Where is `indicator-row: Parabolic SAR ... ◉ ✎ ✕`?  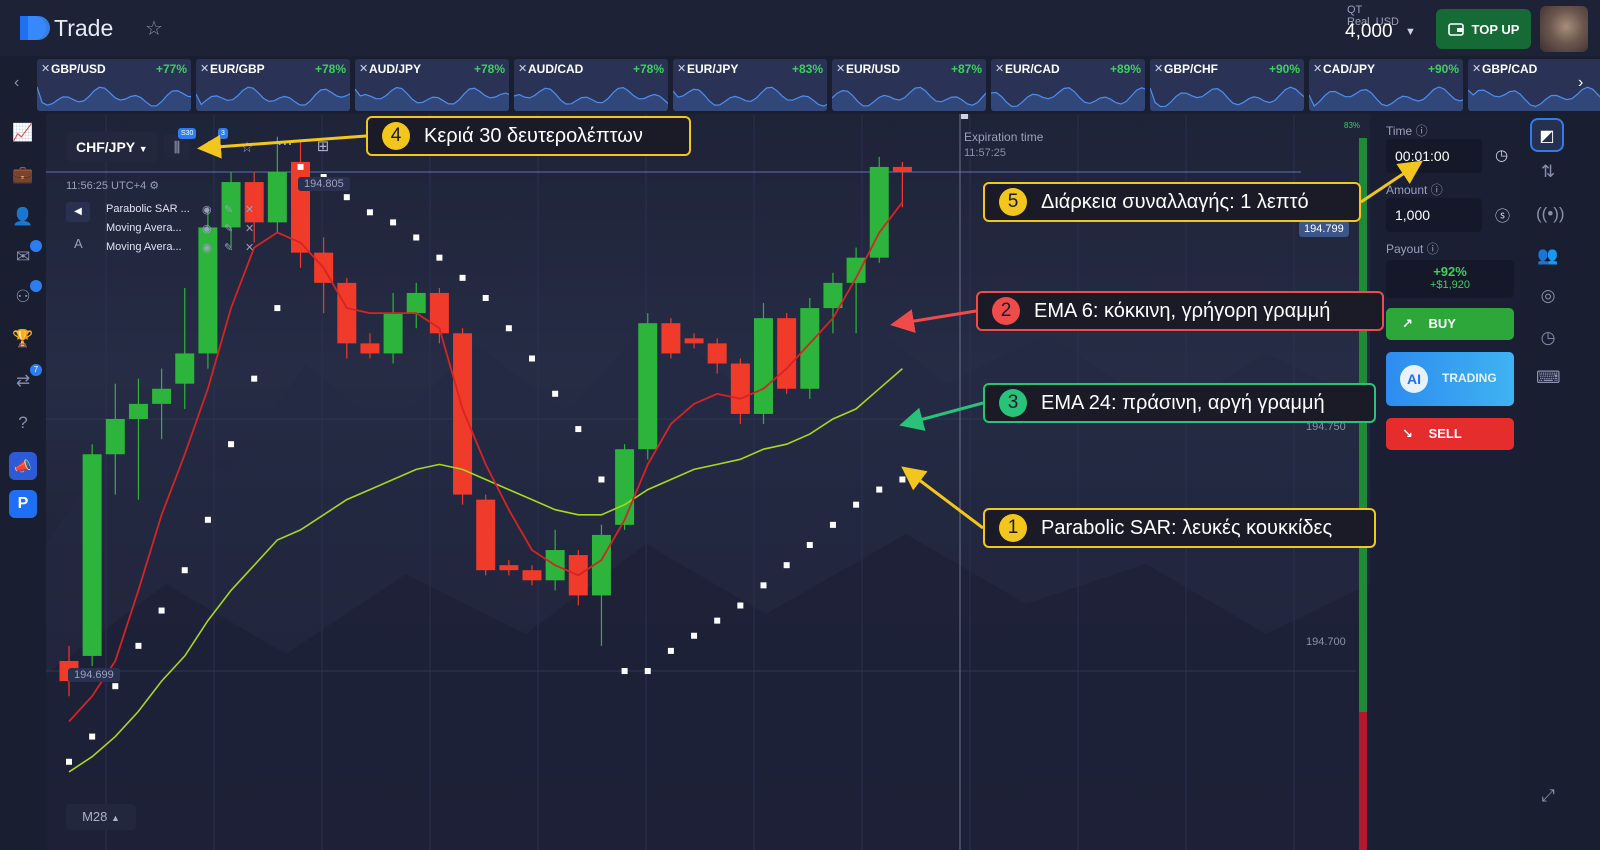
indicator-row: Parabolic SAR ... ◉ ✎ ✕ is located at coordinates (186, 212).